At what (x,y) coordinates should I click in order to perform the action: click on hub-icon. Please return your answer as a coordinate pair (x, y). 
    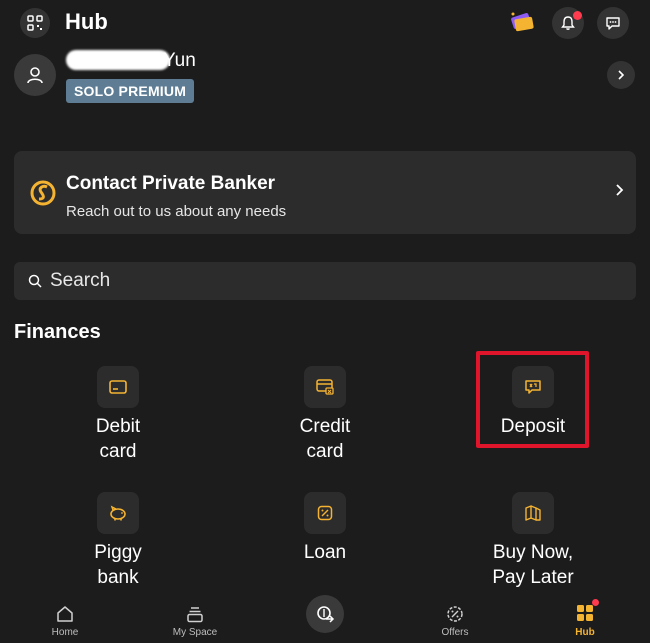
    Looking at the image, I should click on (585, 613).